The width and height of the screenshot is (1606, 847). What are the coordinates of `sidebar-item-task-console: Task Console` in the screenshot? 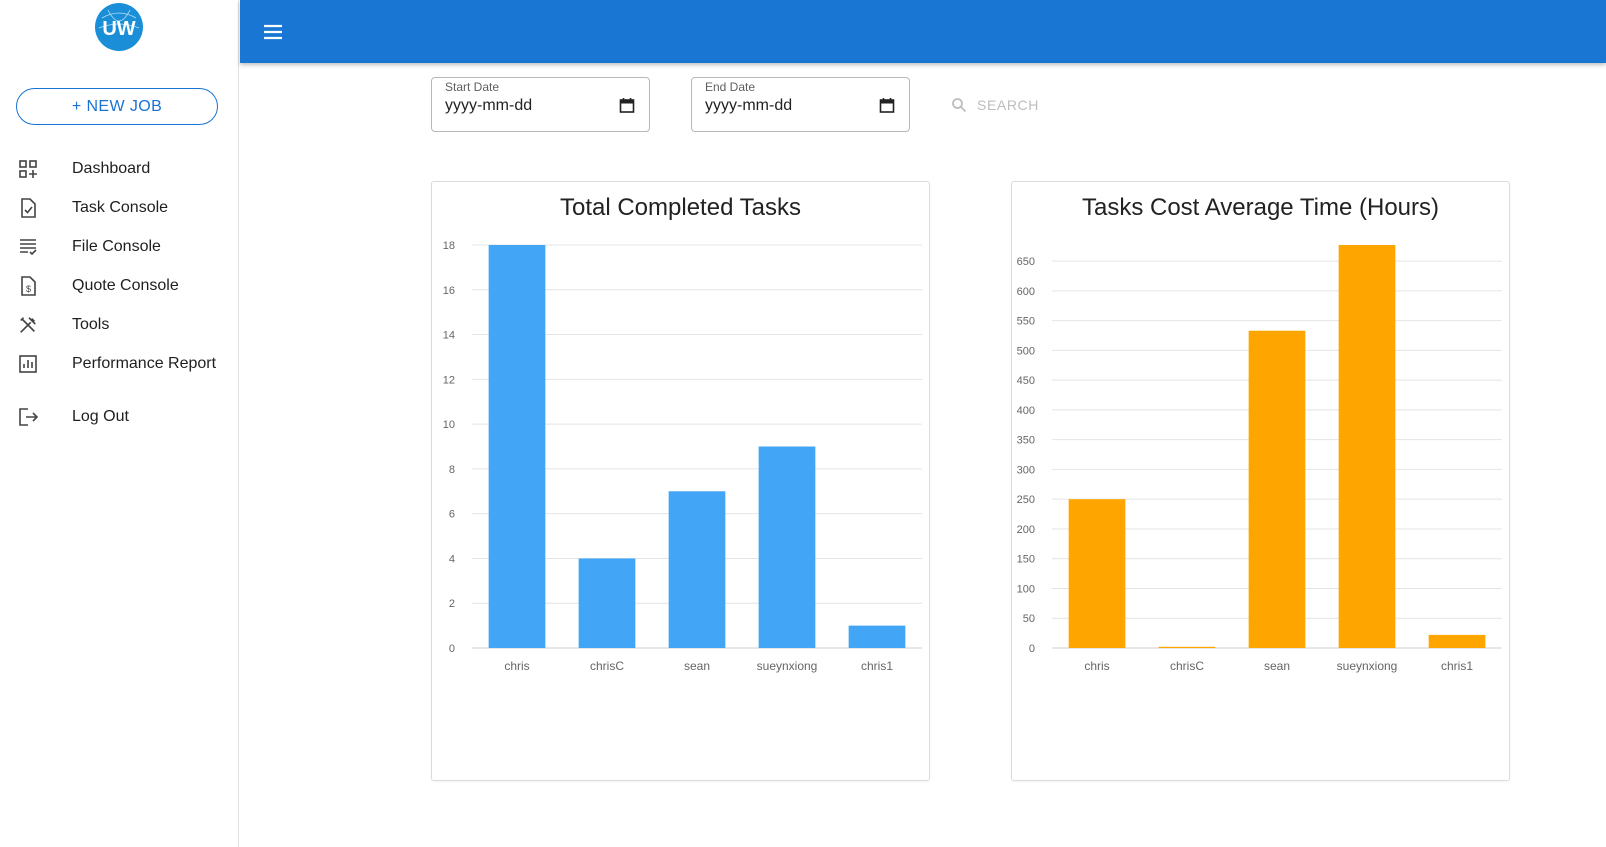 It's located at (119, 208).